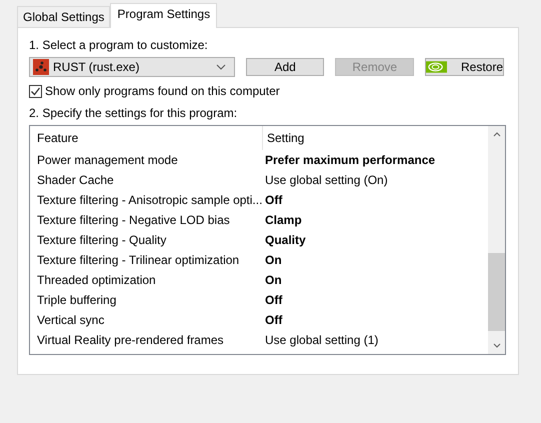  What do you see at coordinates (146, 300) in the screenshot?
I see `feature-cell: Triple buffering` at bounding box center [146, 300].